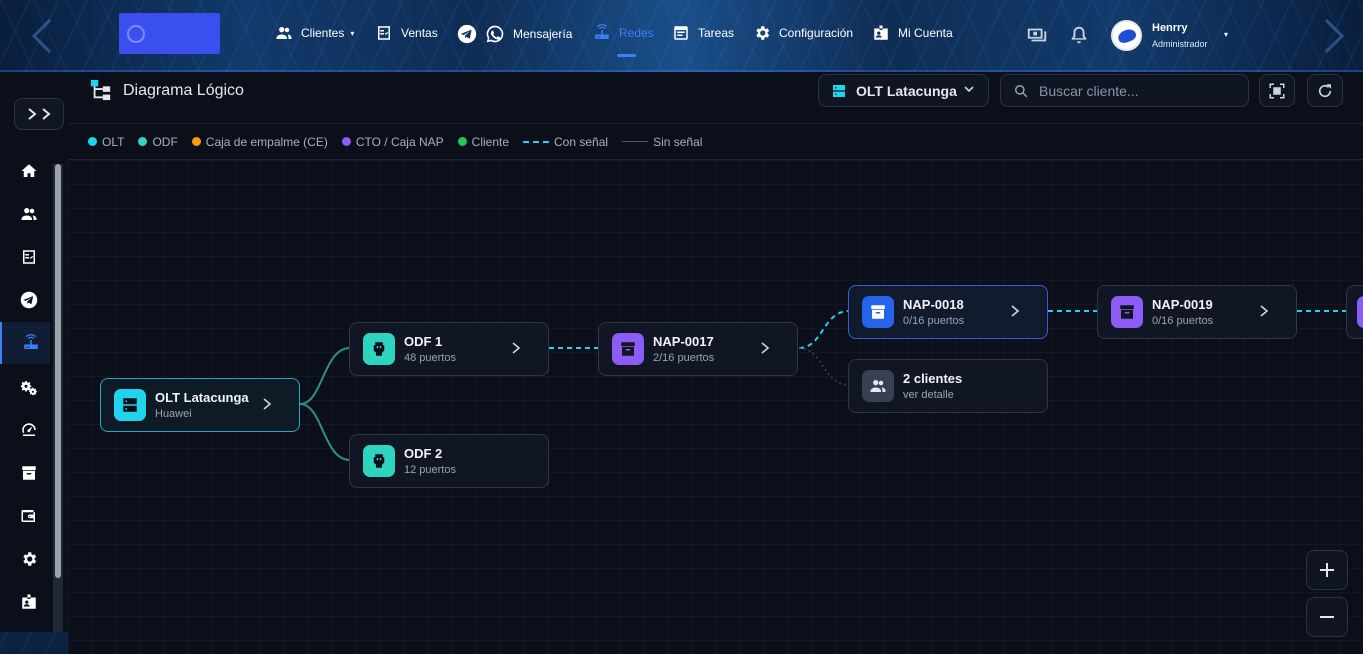 This screenshot has width=1363, height=654. I want to click on sidebar-item-inventario, so click(31, 475).